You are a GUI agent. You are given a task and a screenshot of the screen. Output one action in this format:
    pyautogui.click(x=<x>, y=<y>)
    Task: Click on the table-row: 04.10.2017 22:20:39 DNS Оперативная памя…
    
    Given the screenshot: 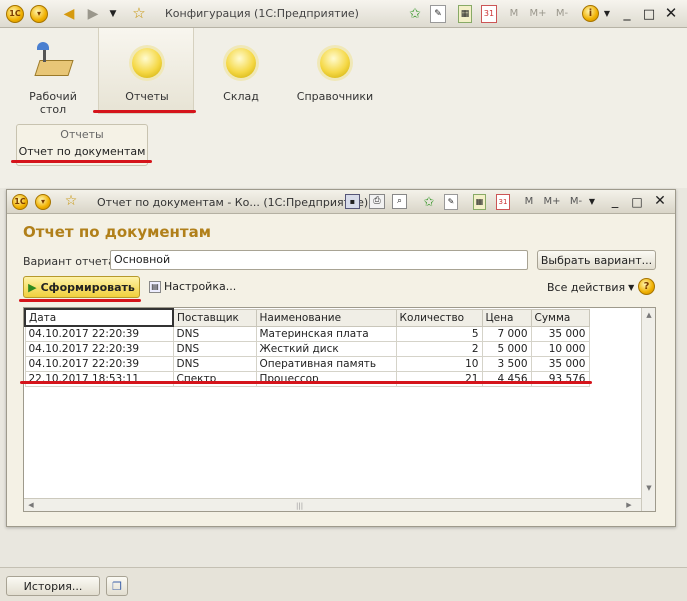 What is the action you would take?
    pyautogui.click(x=307, y=363)
    